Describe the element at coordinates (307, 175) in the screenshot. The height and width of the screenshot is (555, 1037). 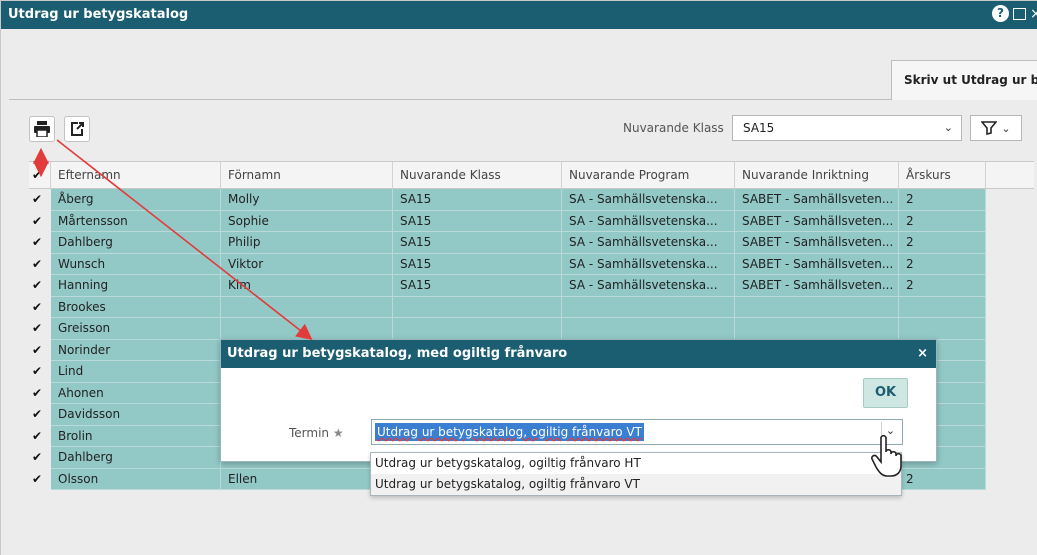
I see `column-header: Förnamn` at that location.